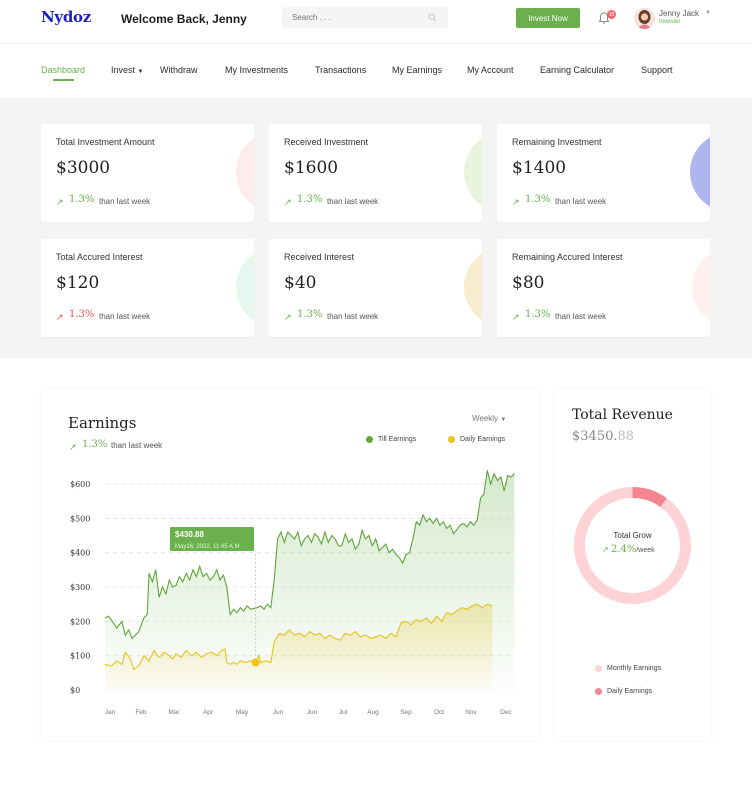 This screenshot has height=798, width=752. What do you see at coordinates (311, 168) in the screenshot?
I see `stat-value: $1600` at bounding box center [311, 168].